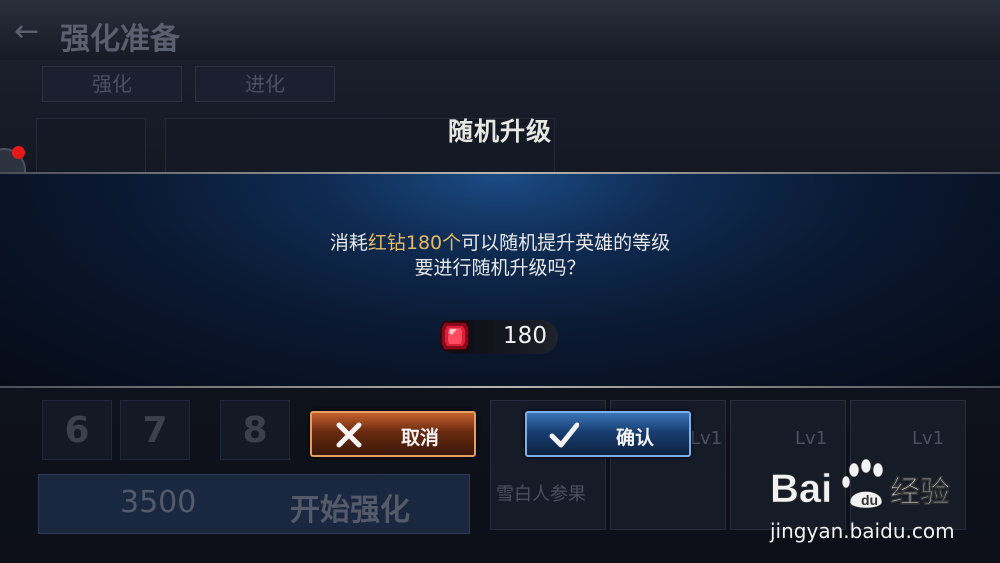 This screenshot has height=563, width=1000. Describe the element at coordinates (525, 336) in the screenshot. I see `cost-value: 180` at that location.